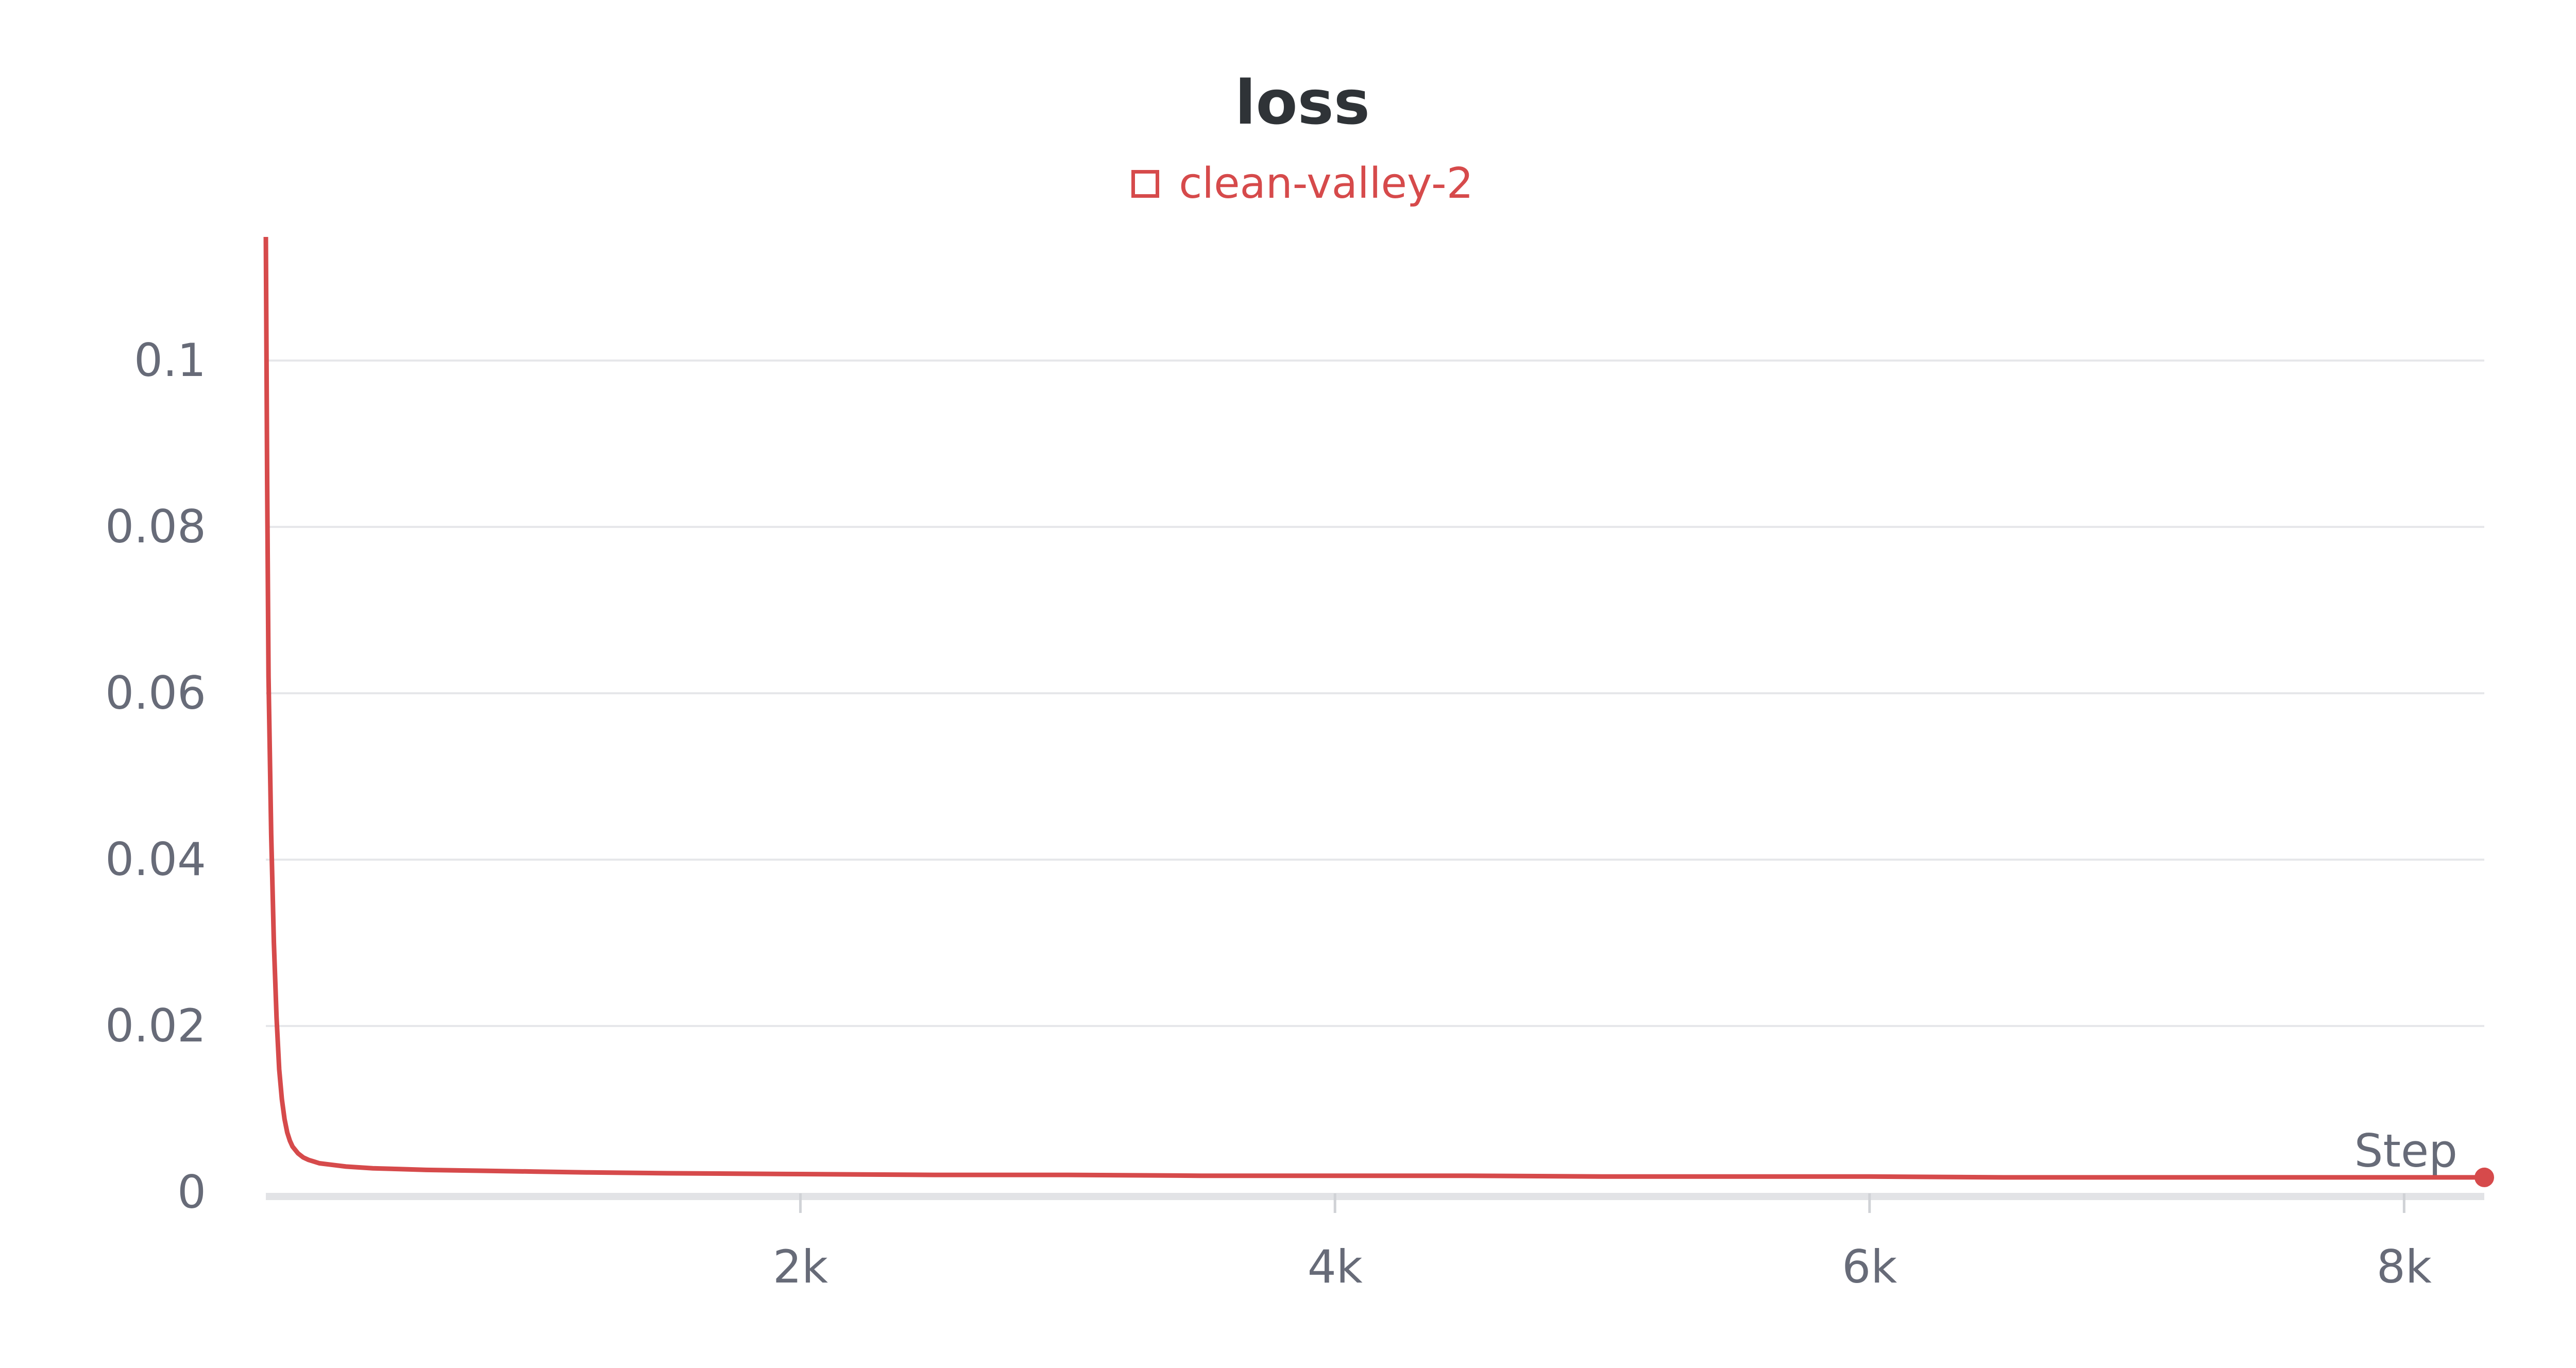 The height and width of the screenshot is (1368, 2576). Describe the element at coordinates (1869, 1266) in the screenshot. I see `x-tick-label: 6k` at that location.